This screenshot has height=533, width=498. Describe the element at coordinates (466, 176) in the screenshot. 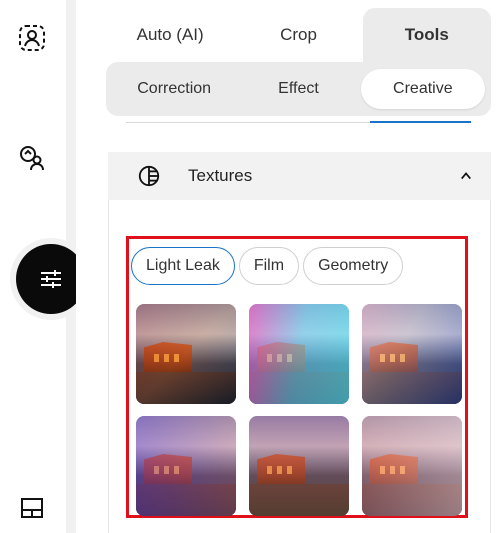

I see `chevron-up-icon` at that location.